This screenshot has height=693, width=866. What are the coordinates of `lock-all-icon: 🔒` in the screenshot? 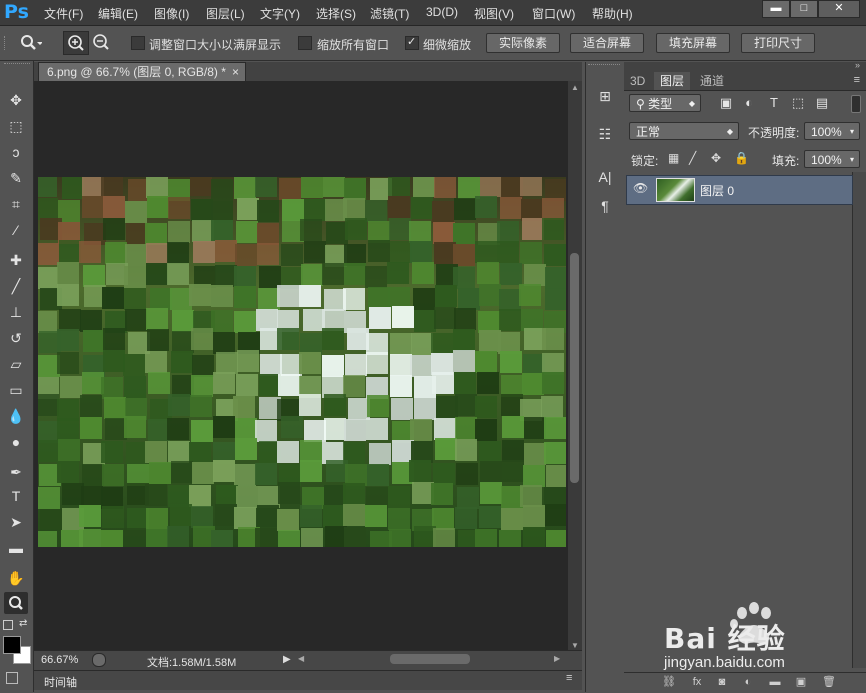 It's located at (741, 158).